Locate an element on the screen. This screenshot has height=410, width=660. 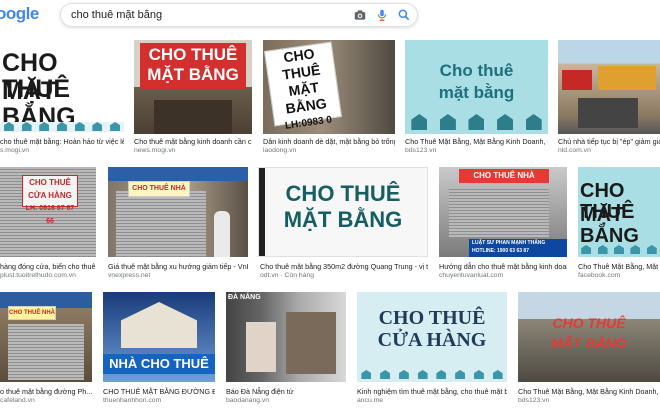
result-source: vnexpress.net is located at coordinates (129, 275).